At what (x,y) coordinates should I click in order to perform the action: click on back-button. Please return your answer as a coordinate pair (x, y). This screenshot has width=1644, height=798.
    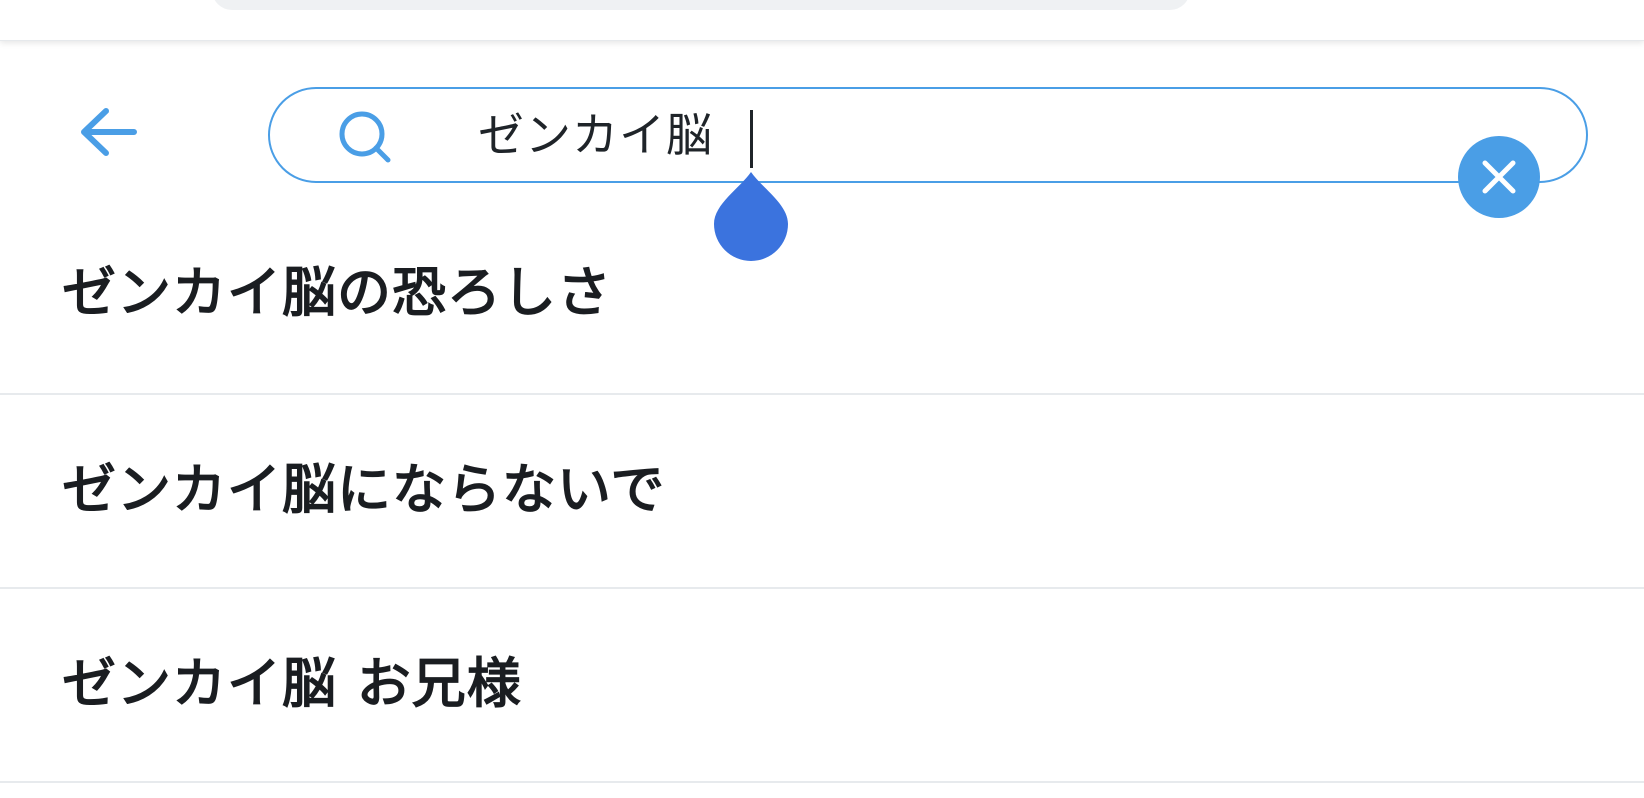
    Looking at the image, I should click on (107, 132).